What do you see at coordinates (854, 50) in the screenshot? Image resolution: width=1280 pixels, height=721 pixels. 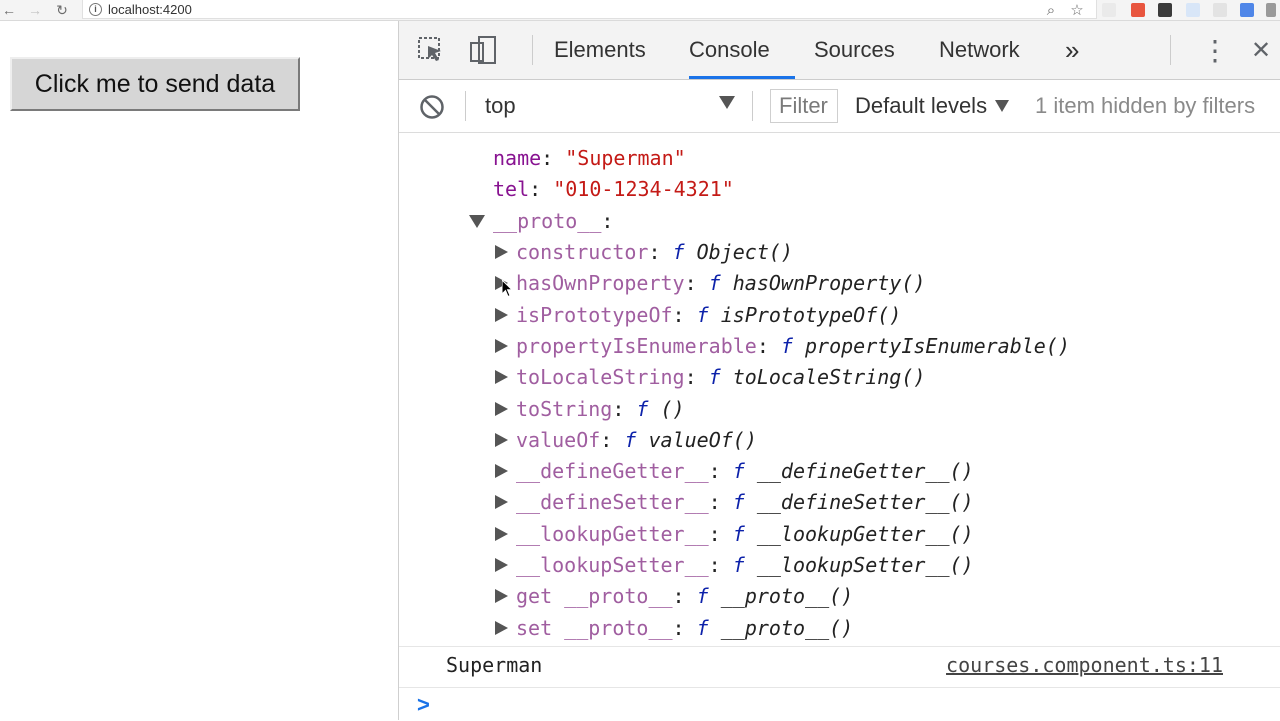 I see `tab-sources: Sources` at bounding box center [854, 50].